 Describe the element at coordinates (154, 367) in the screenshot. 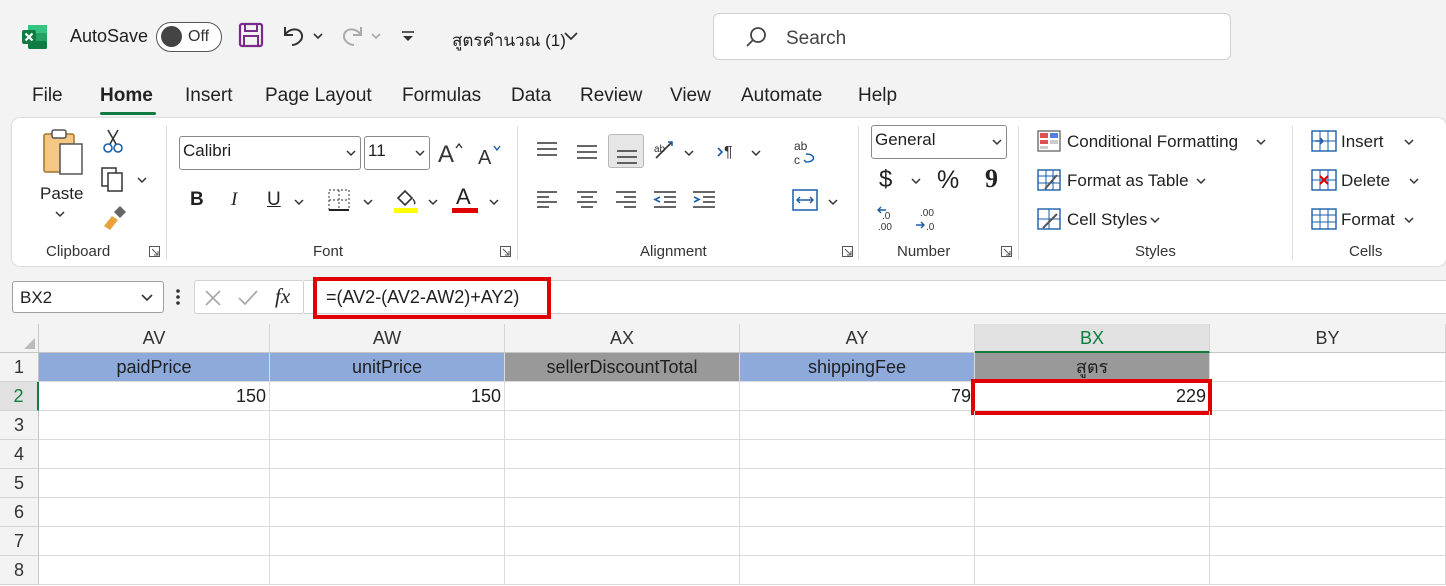

I see `cell-av1: paidPrice` at that location.